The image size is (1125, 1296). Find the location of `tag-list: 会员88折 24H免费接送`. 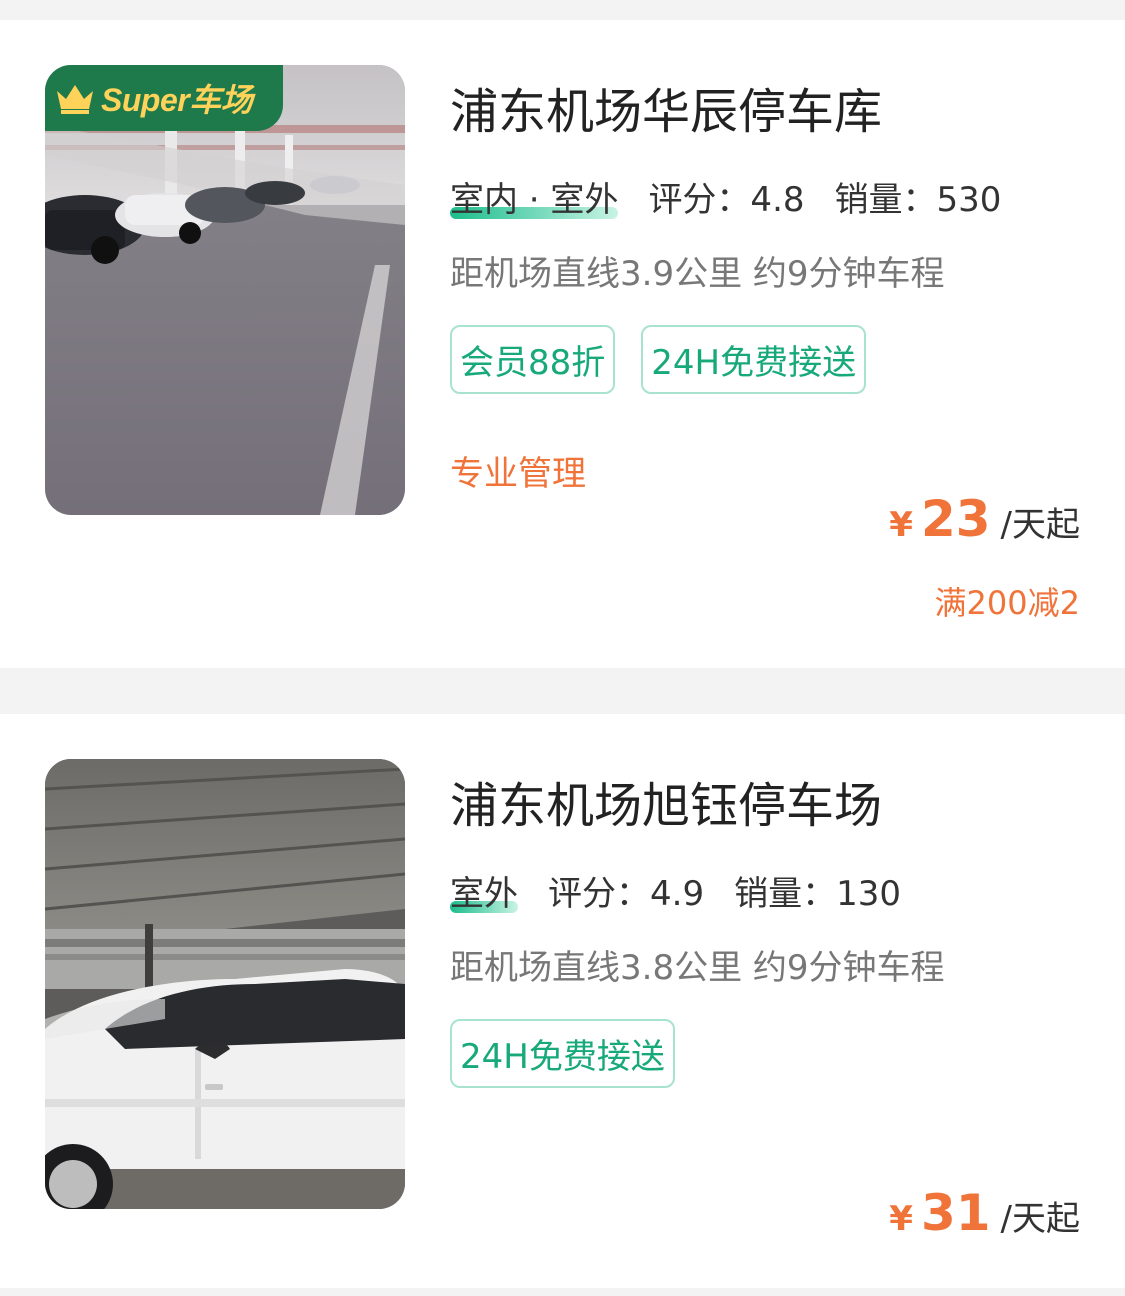

tag-list: 会员88折 24H免费接送 is located at coordinates (658, 359).